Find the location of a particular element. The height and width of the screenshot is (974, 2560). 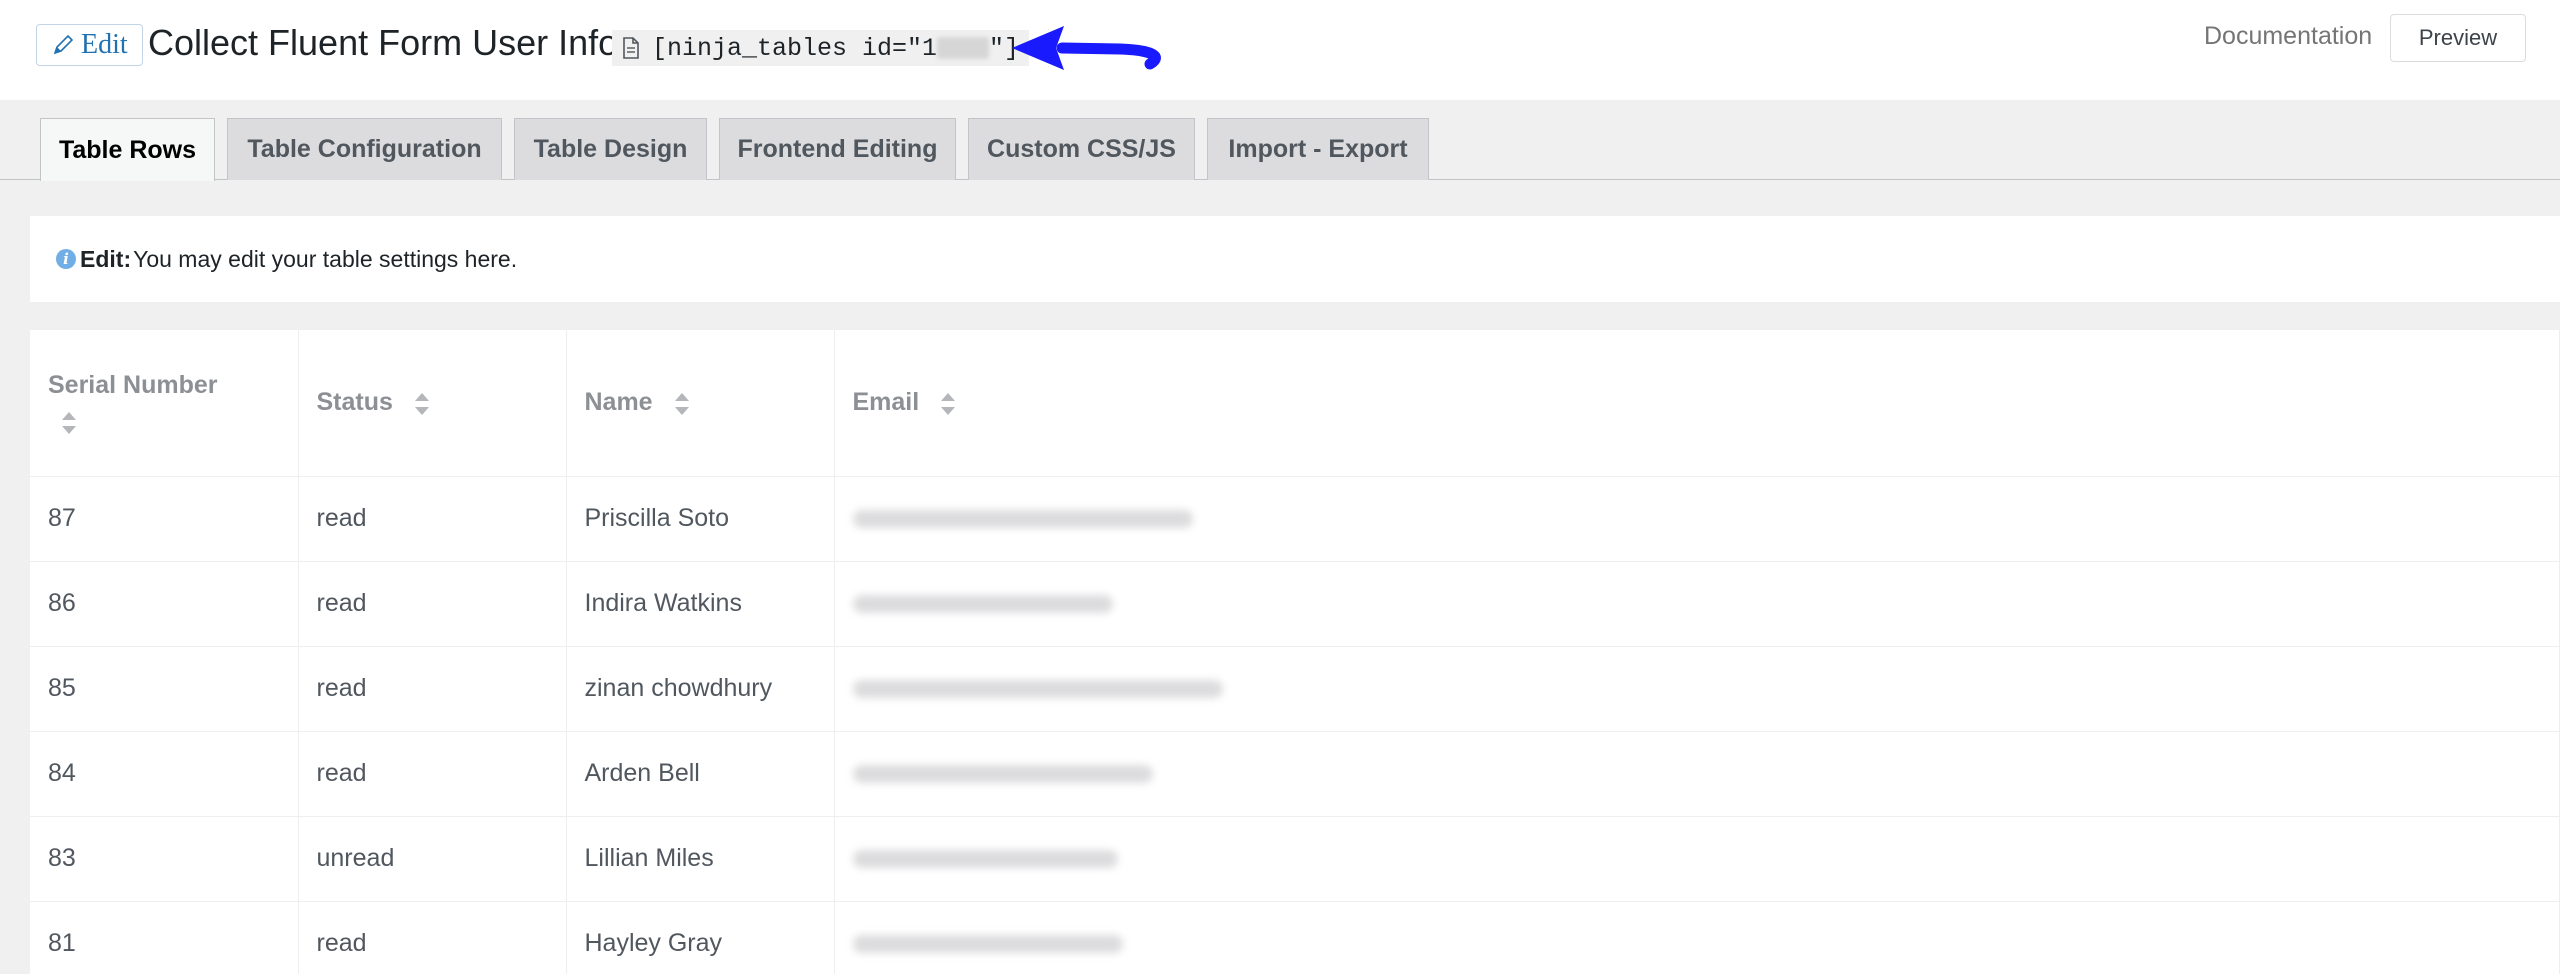

cell-name: zinan chowdhury is located at coordinates (700, 689).